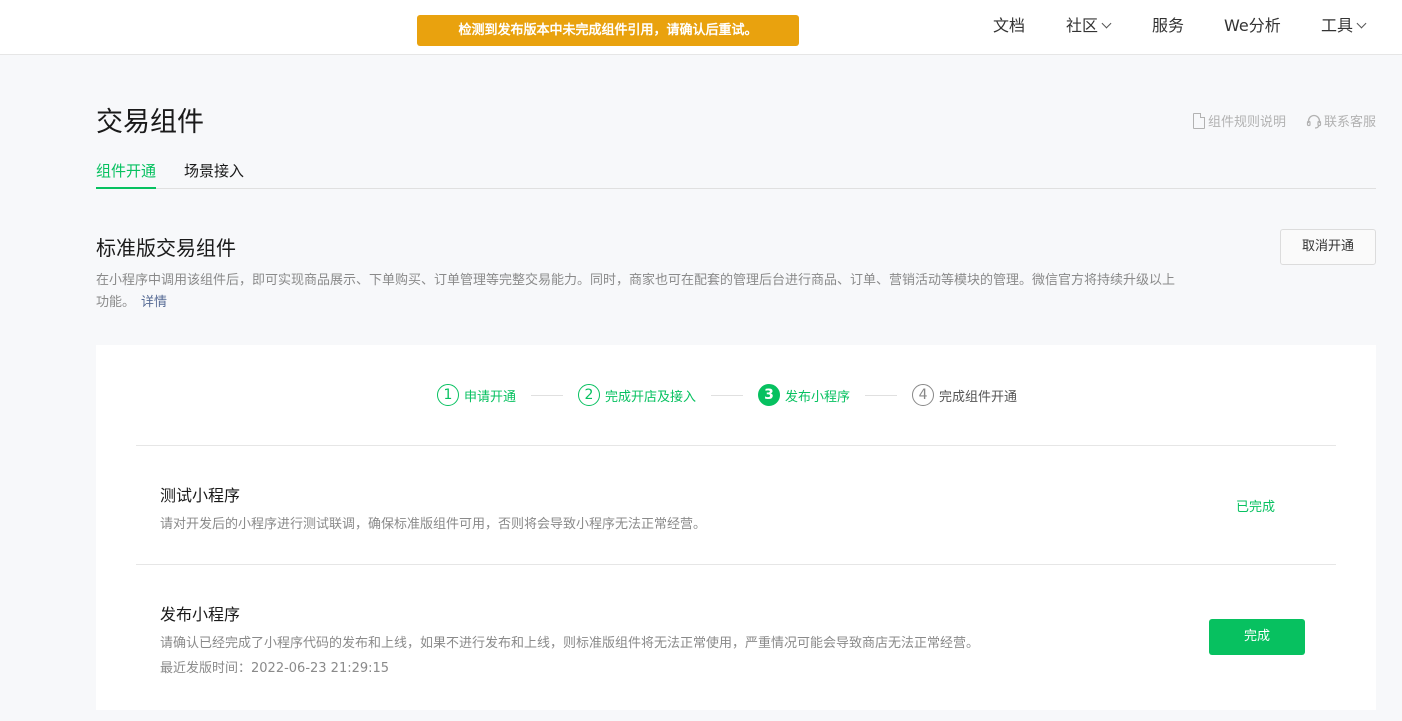  What do you see at coordinates (1246, 122) in the screenshot?
I see `rules-link-label: 组件规则说明` at bounding box center [1246, 122].